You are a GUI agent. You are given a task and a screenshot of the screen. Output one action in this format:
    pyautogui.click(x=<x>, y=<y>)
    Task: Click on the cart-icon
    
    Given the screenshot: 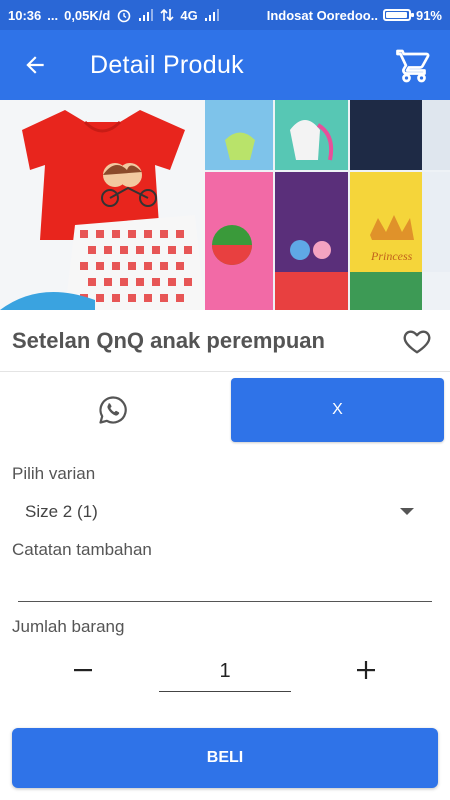 What is the action you would take?
    pyautogui.click(x=413, y=66)
    